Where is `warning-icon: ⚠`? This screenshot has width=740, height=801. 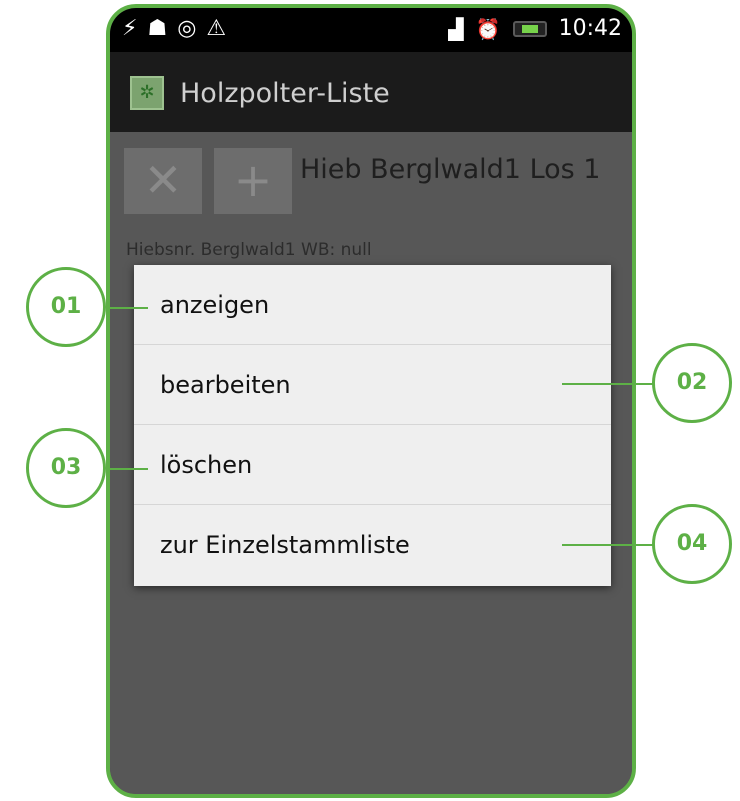
warning-icon: ⚠ is located at coordinates (216, 28).